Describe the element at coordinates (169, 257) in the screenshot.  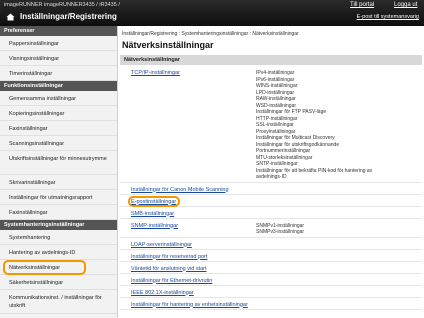
I see `installningar-for-reserverad-port-link: Inställningar för reserverad port` at that location.